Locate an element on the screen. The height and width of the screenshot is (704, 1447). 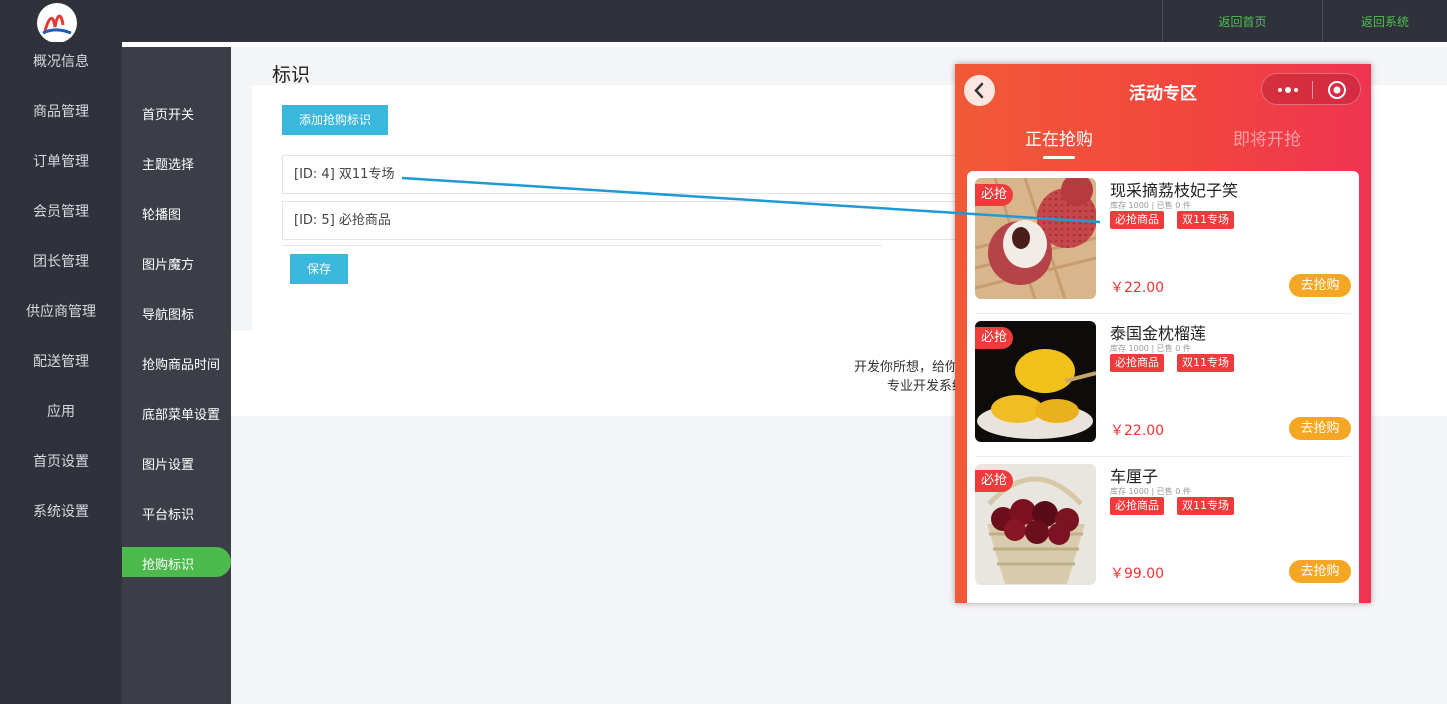
nav-system-settings: 系统设置 is located at coordinates (61, 511).